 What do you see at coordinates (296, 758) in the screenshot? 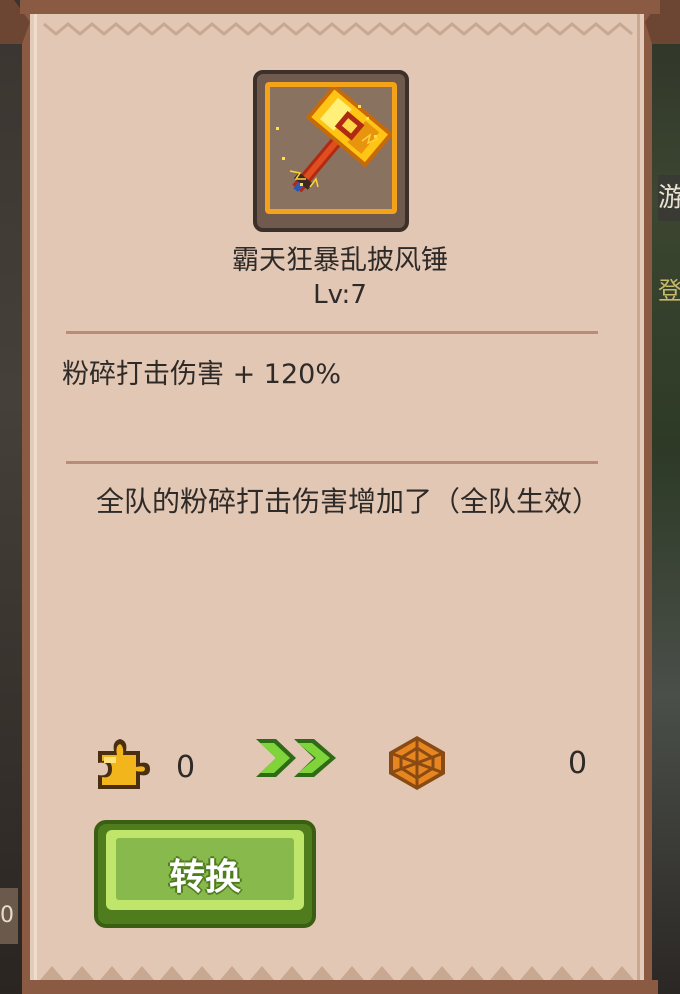
I see `double-chevron-right-icon` at bounding box center [296, 758].